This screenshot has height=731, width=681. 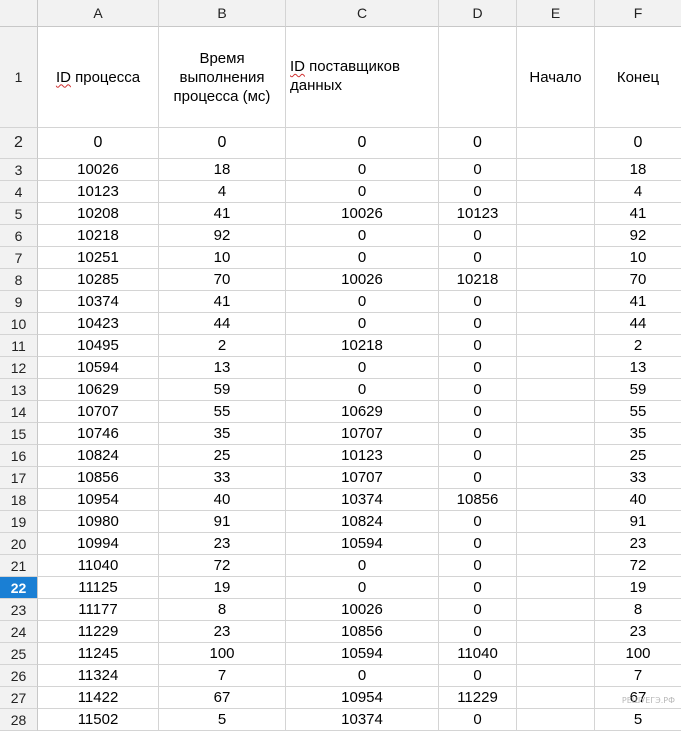 What do you see at coordinates (98, 588) in the screenshot?
I see `cell-a: 11125` at bounding box center [98, 588].